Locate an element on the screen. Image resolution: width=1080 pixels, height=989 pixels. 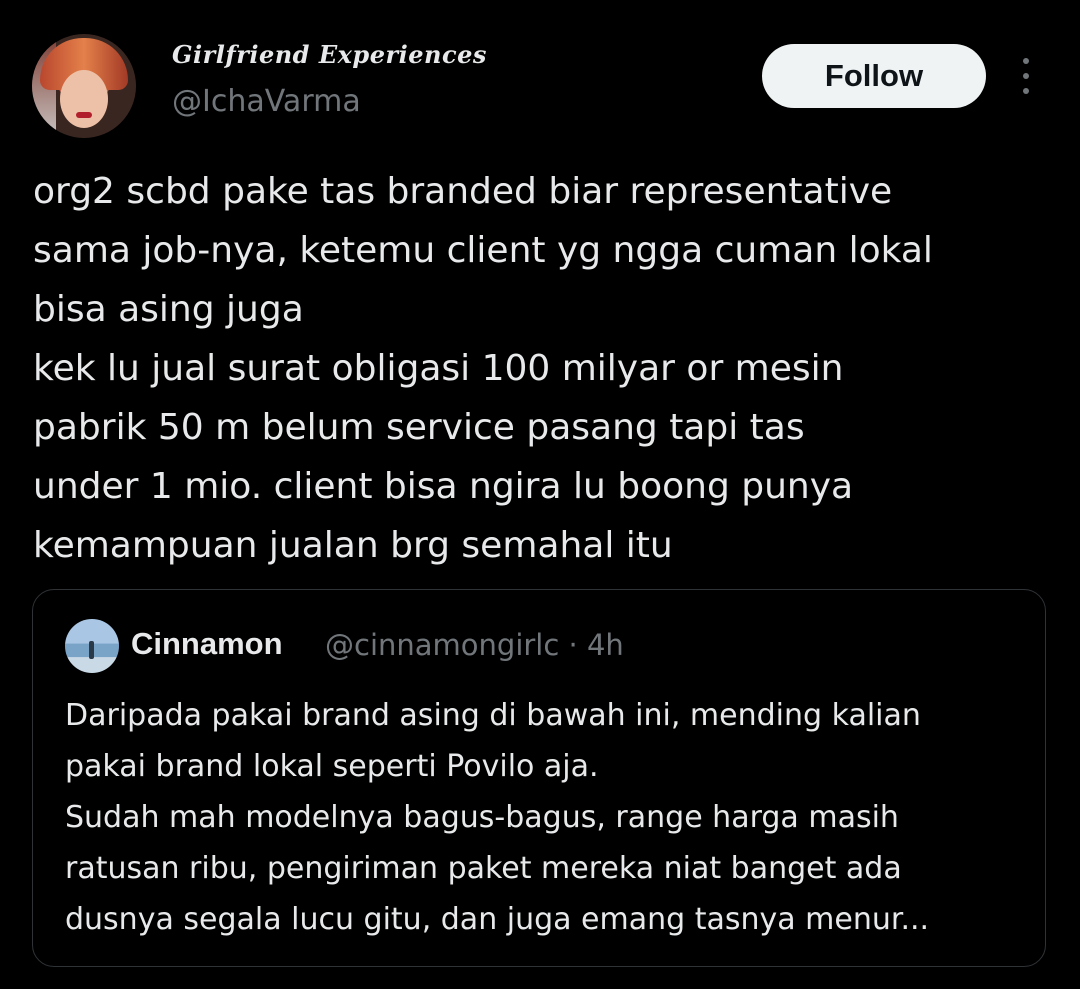
avatar-face is located at coordinates (84, 99).